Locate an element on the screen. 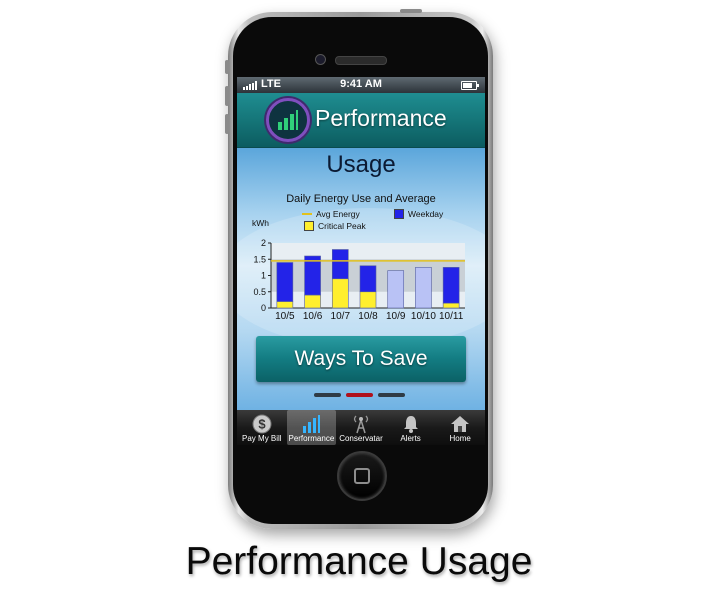 Image resolution: width=718 pixels, height=600 pixels. tab-alerts: Alerts is located at coordinates (411, 427).